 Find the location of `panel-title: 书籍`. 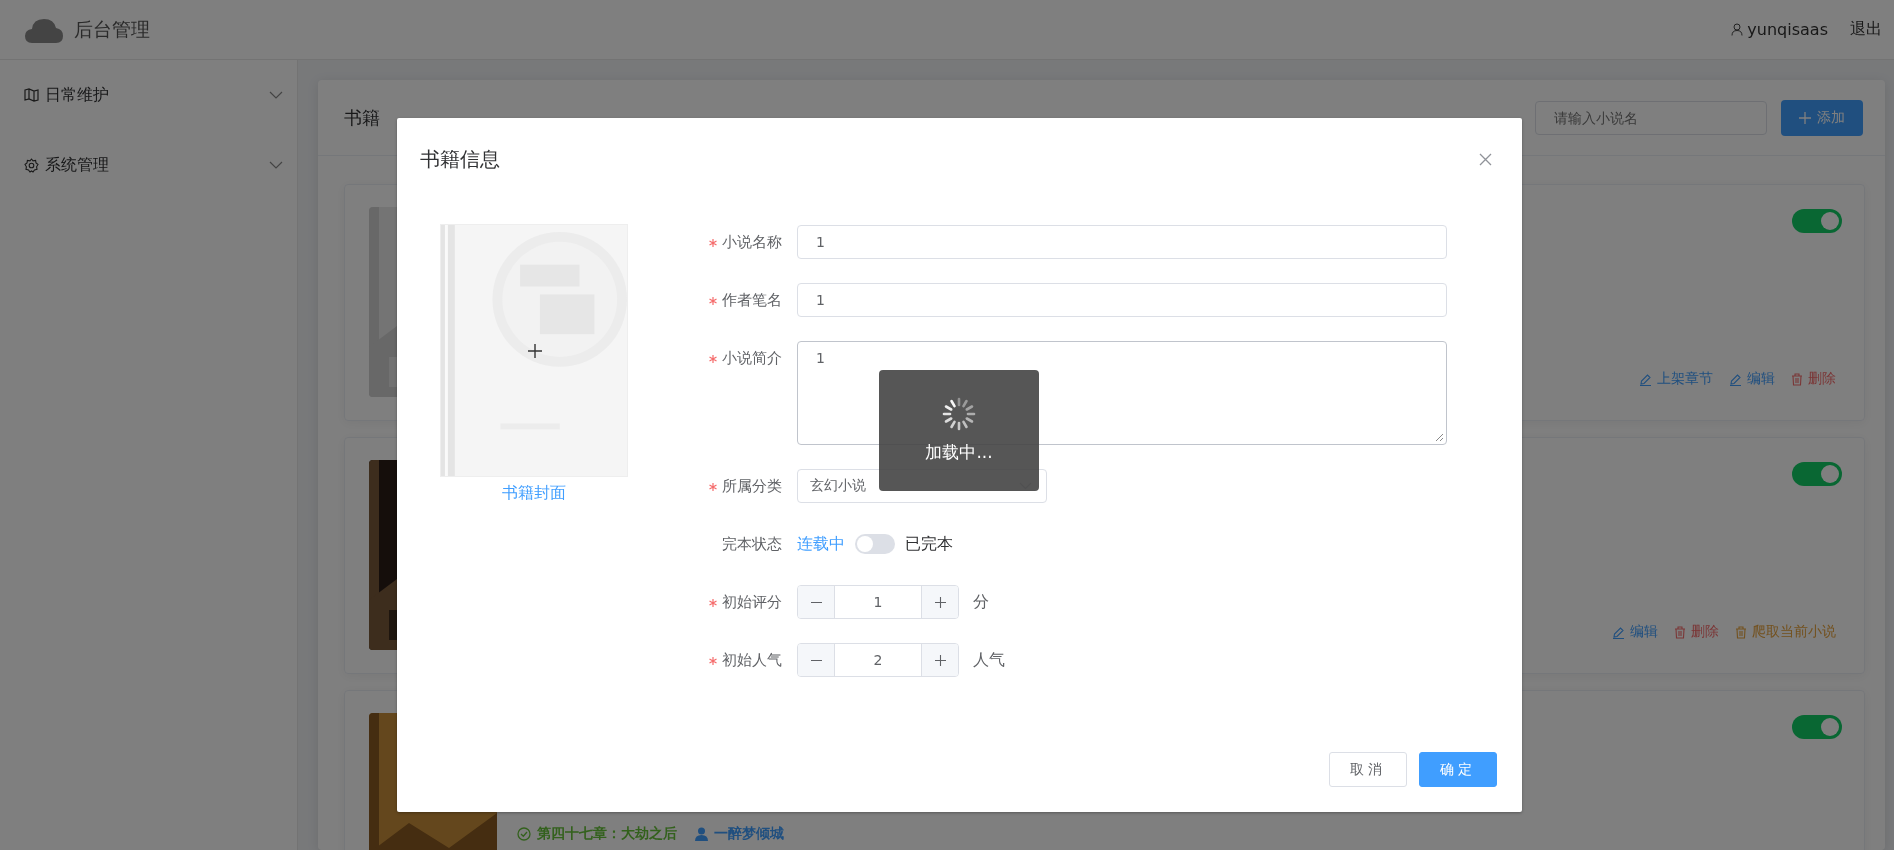

panel-title: 书籍 is located at coordinates (362, 117).